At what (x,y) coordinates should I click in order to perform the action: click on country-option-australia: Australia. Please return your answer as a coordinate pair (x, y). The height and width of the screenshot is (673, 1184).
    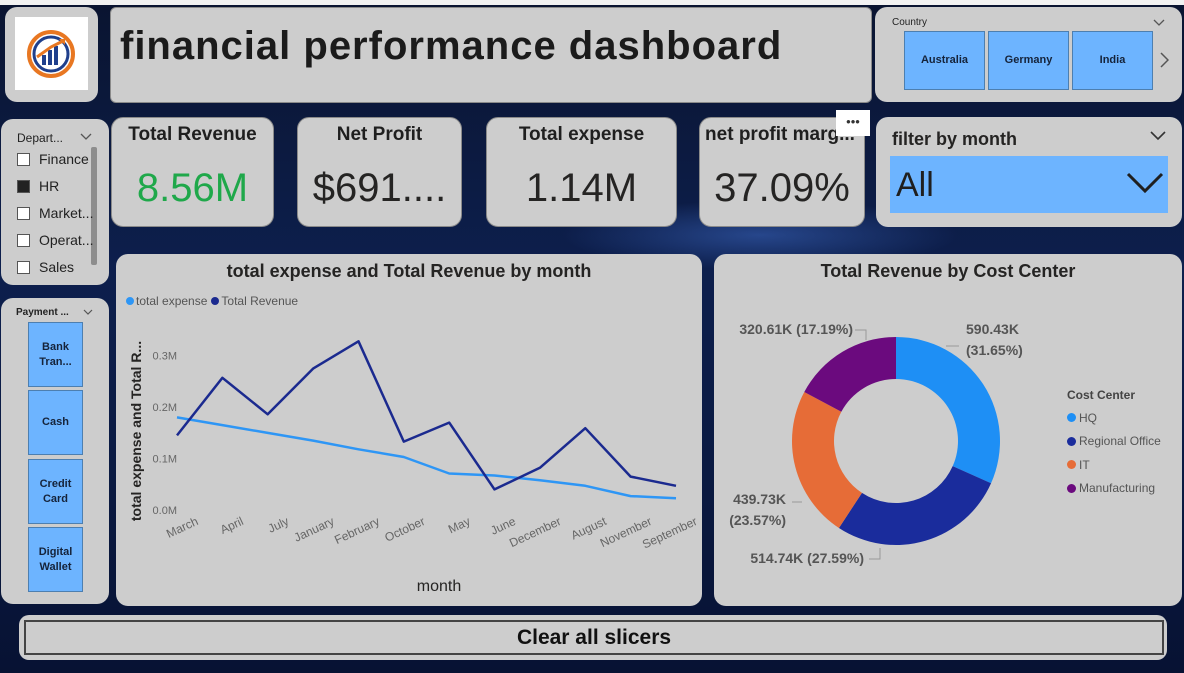
    Looking at the image, I should click on (944, 60).